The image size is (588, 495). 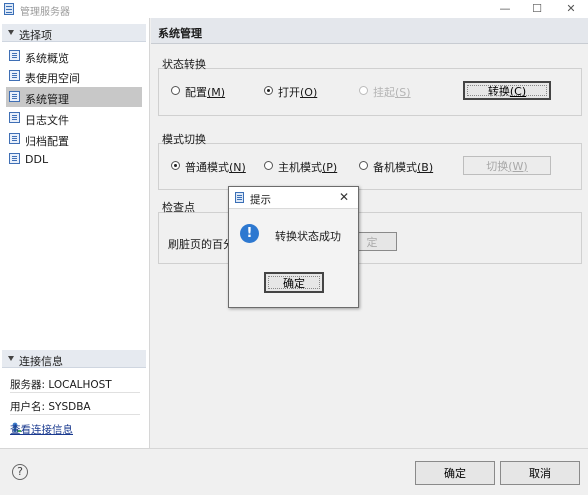 I want to click on server-info: 服务器: LOCALHOST, so click(x=75, y=383).